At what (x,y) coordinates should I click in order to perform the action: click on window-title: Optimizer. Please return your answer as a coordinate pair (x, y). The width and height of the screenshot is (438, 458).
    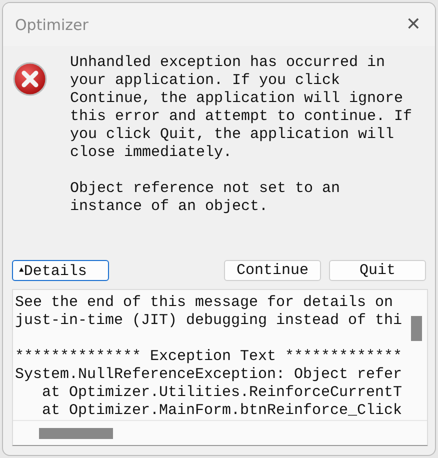
    Looking at the image, I should click on (51, 25).